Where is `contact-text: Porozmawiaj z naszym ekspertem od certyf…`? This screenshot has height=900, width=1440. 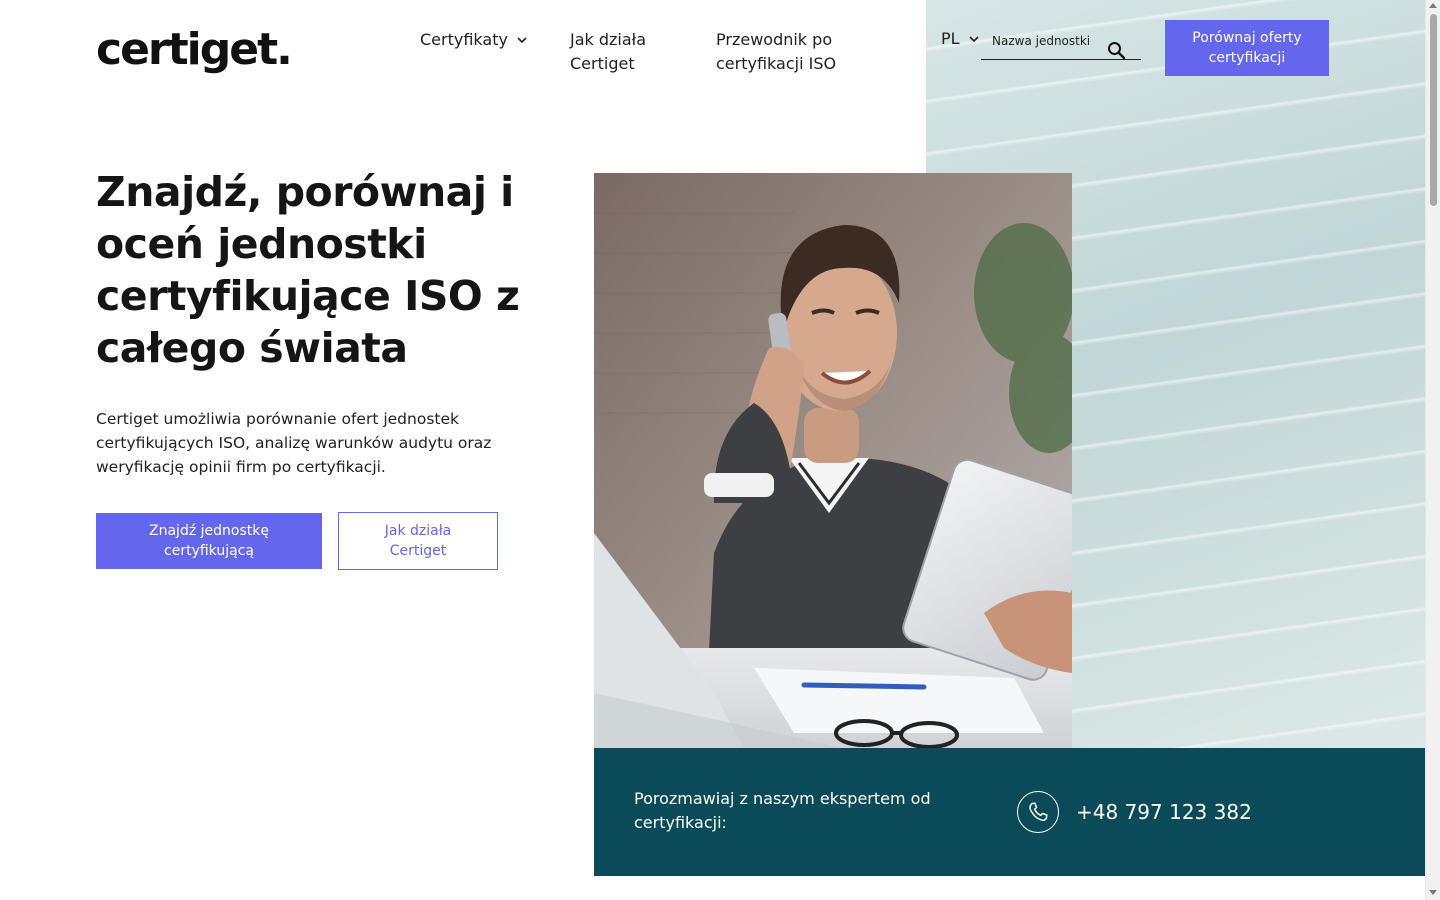 contact-text: Porozmawiaj z naszym ekspertem od certyf… is located at coordinates (782, 810).